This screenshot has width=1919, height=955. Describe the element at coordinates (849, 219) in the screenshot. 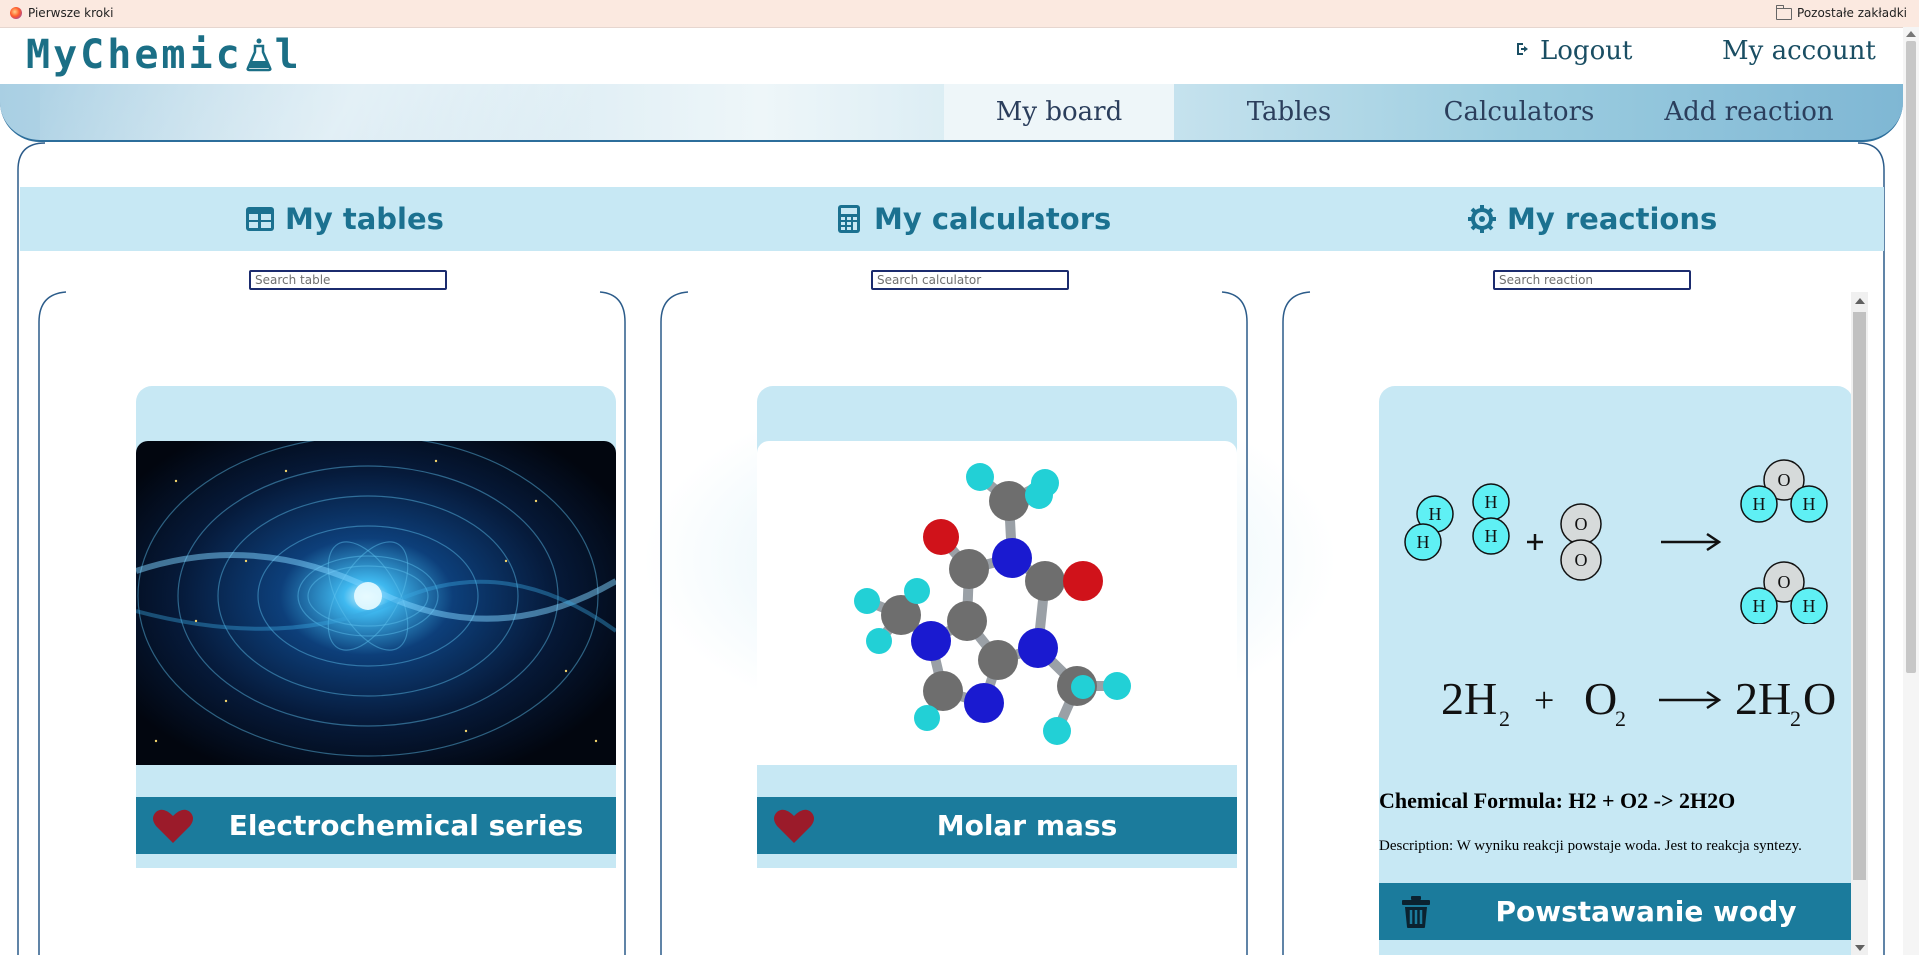

I see `calculator-icon` at that location.